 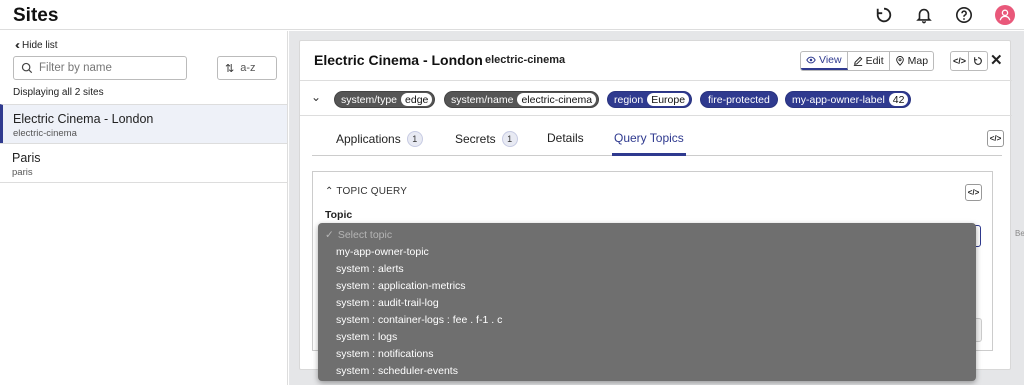 What do you see at coordinates (918, 61) in the screenshot?
I see `map-label: Map` at bounding box center [918, 61].